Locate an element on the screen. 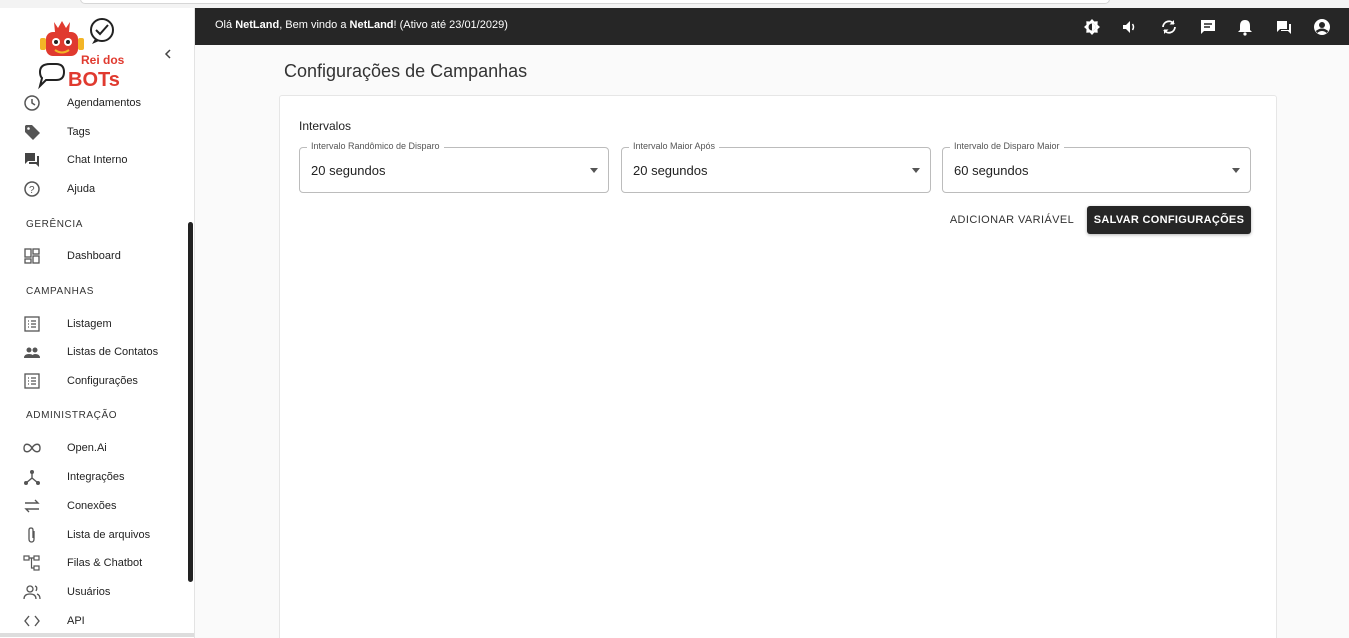 This screenshot has height=638, width=1349. sidebar-item-listas-de-contatos: Listas de Contatos is located at coordinates (94, 352).